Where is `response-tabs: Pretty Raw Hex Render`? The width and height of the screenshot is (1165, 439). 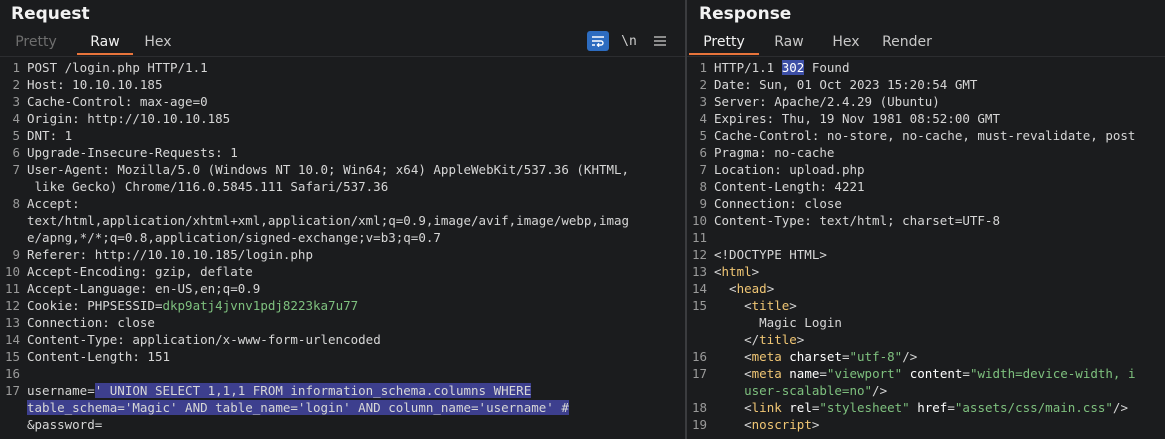 response-tabs: Pretty Raw Hex Render is located at coordinates (810, 42).